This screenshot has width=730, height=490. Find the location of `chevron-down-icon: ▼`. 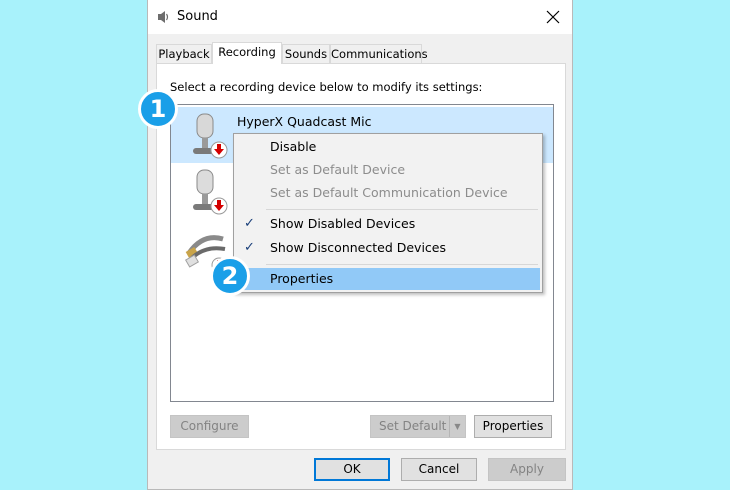

chevron-down-icon: ▼ is located at coordinates (457, 426).